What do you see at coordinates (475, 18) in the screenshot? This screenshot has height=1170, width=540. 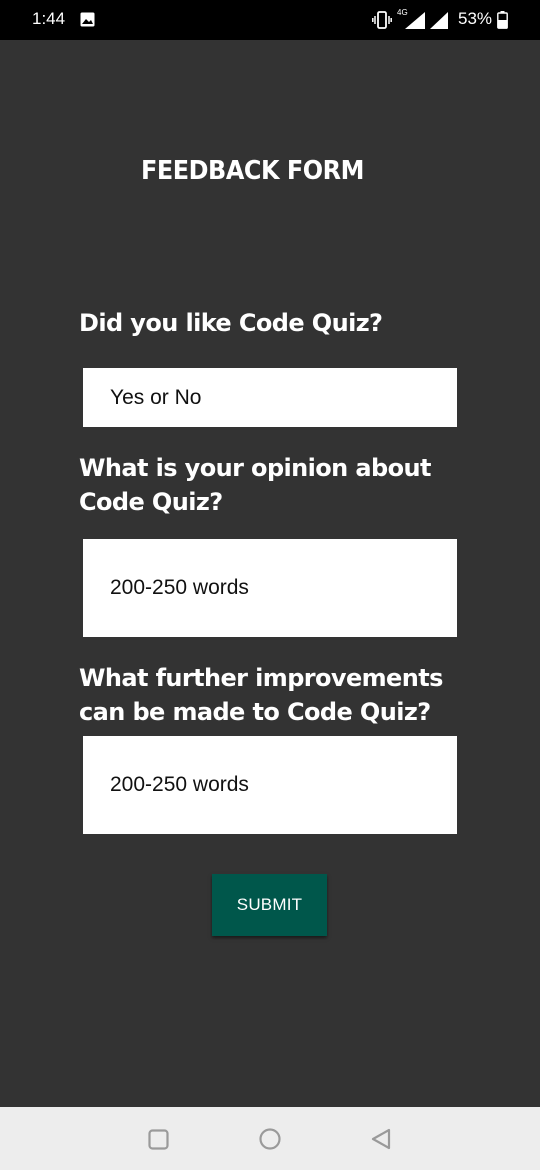 I see `battery-percentage: 53%` at bounding box center [475, 18].